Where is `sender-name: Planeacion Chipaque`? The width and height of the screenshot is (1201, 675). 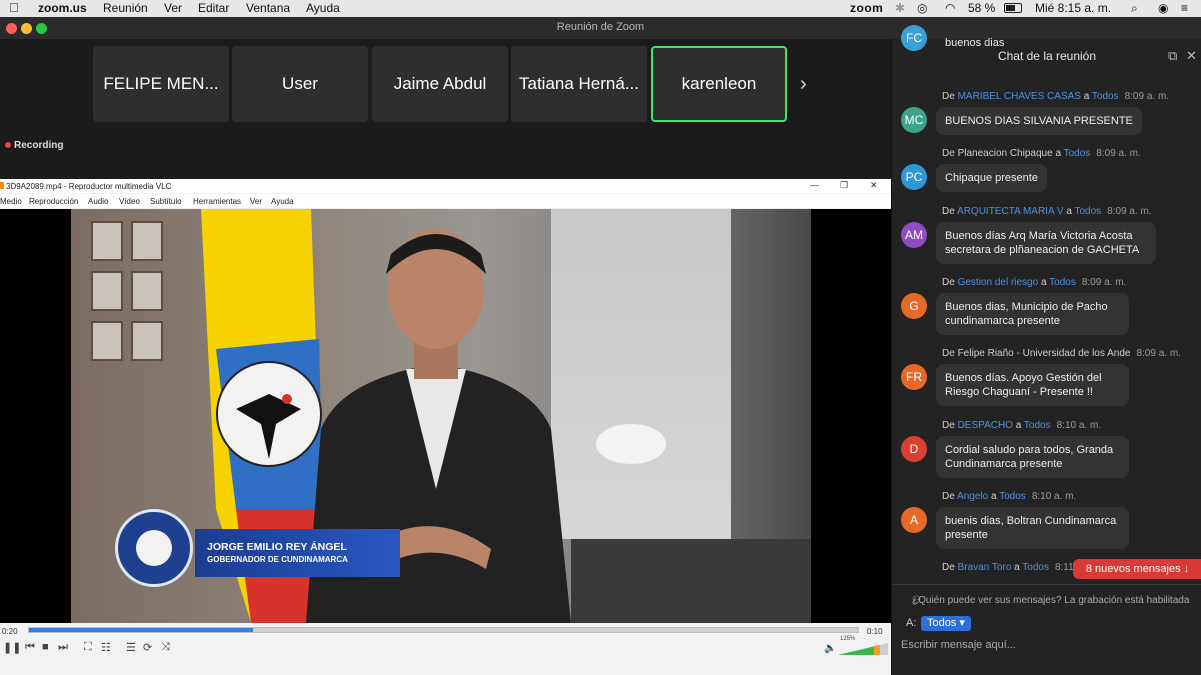 sender-name: Planeacion Chipaque is located at coordinates (1005, 153).